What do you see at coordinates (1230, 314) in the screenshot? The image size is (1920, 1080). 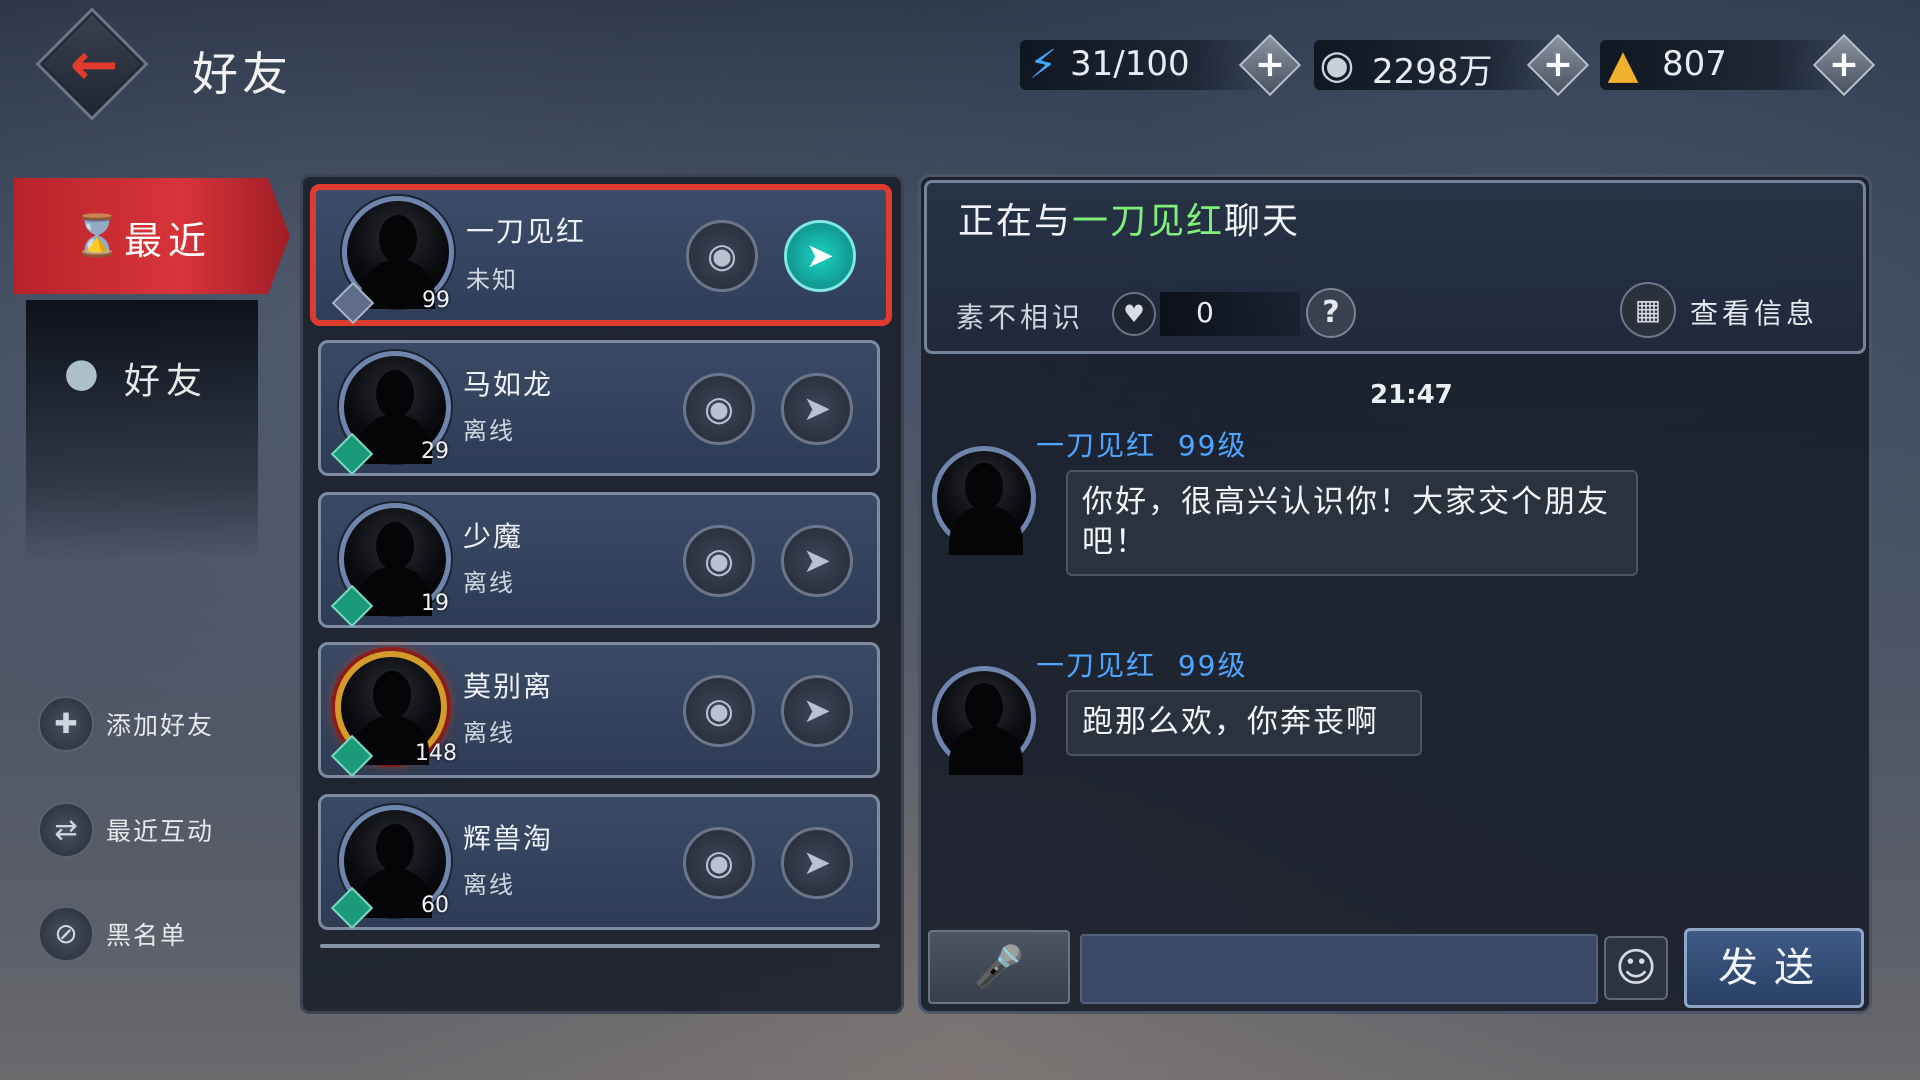 I see `relation-bar` at bounding box center [1230, 314].